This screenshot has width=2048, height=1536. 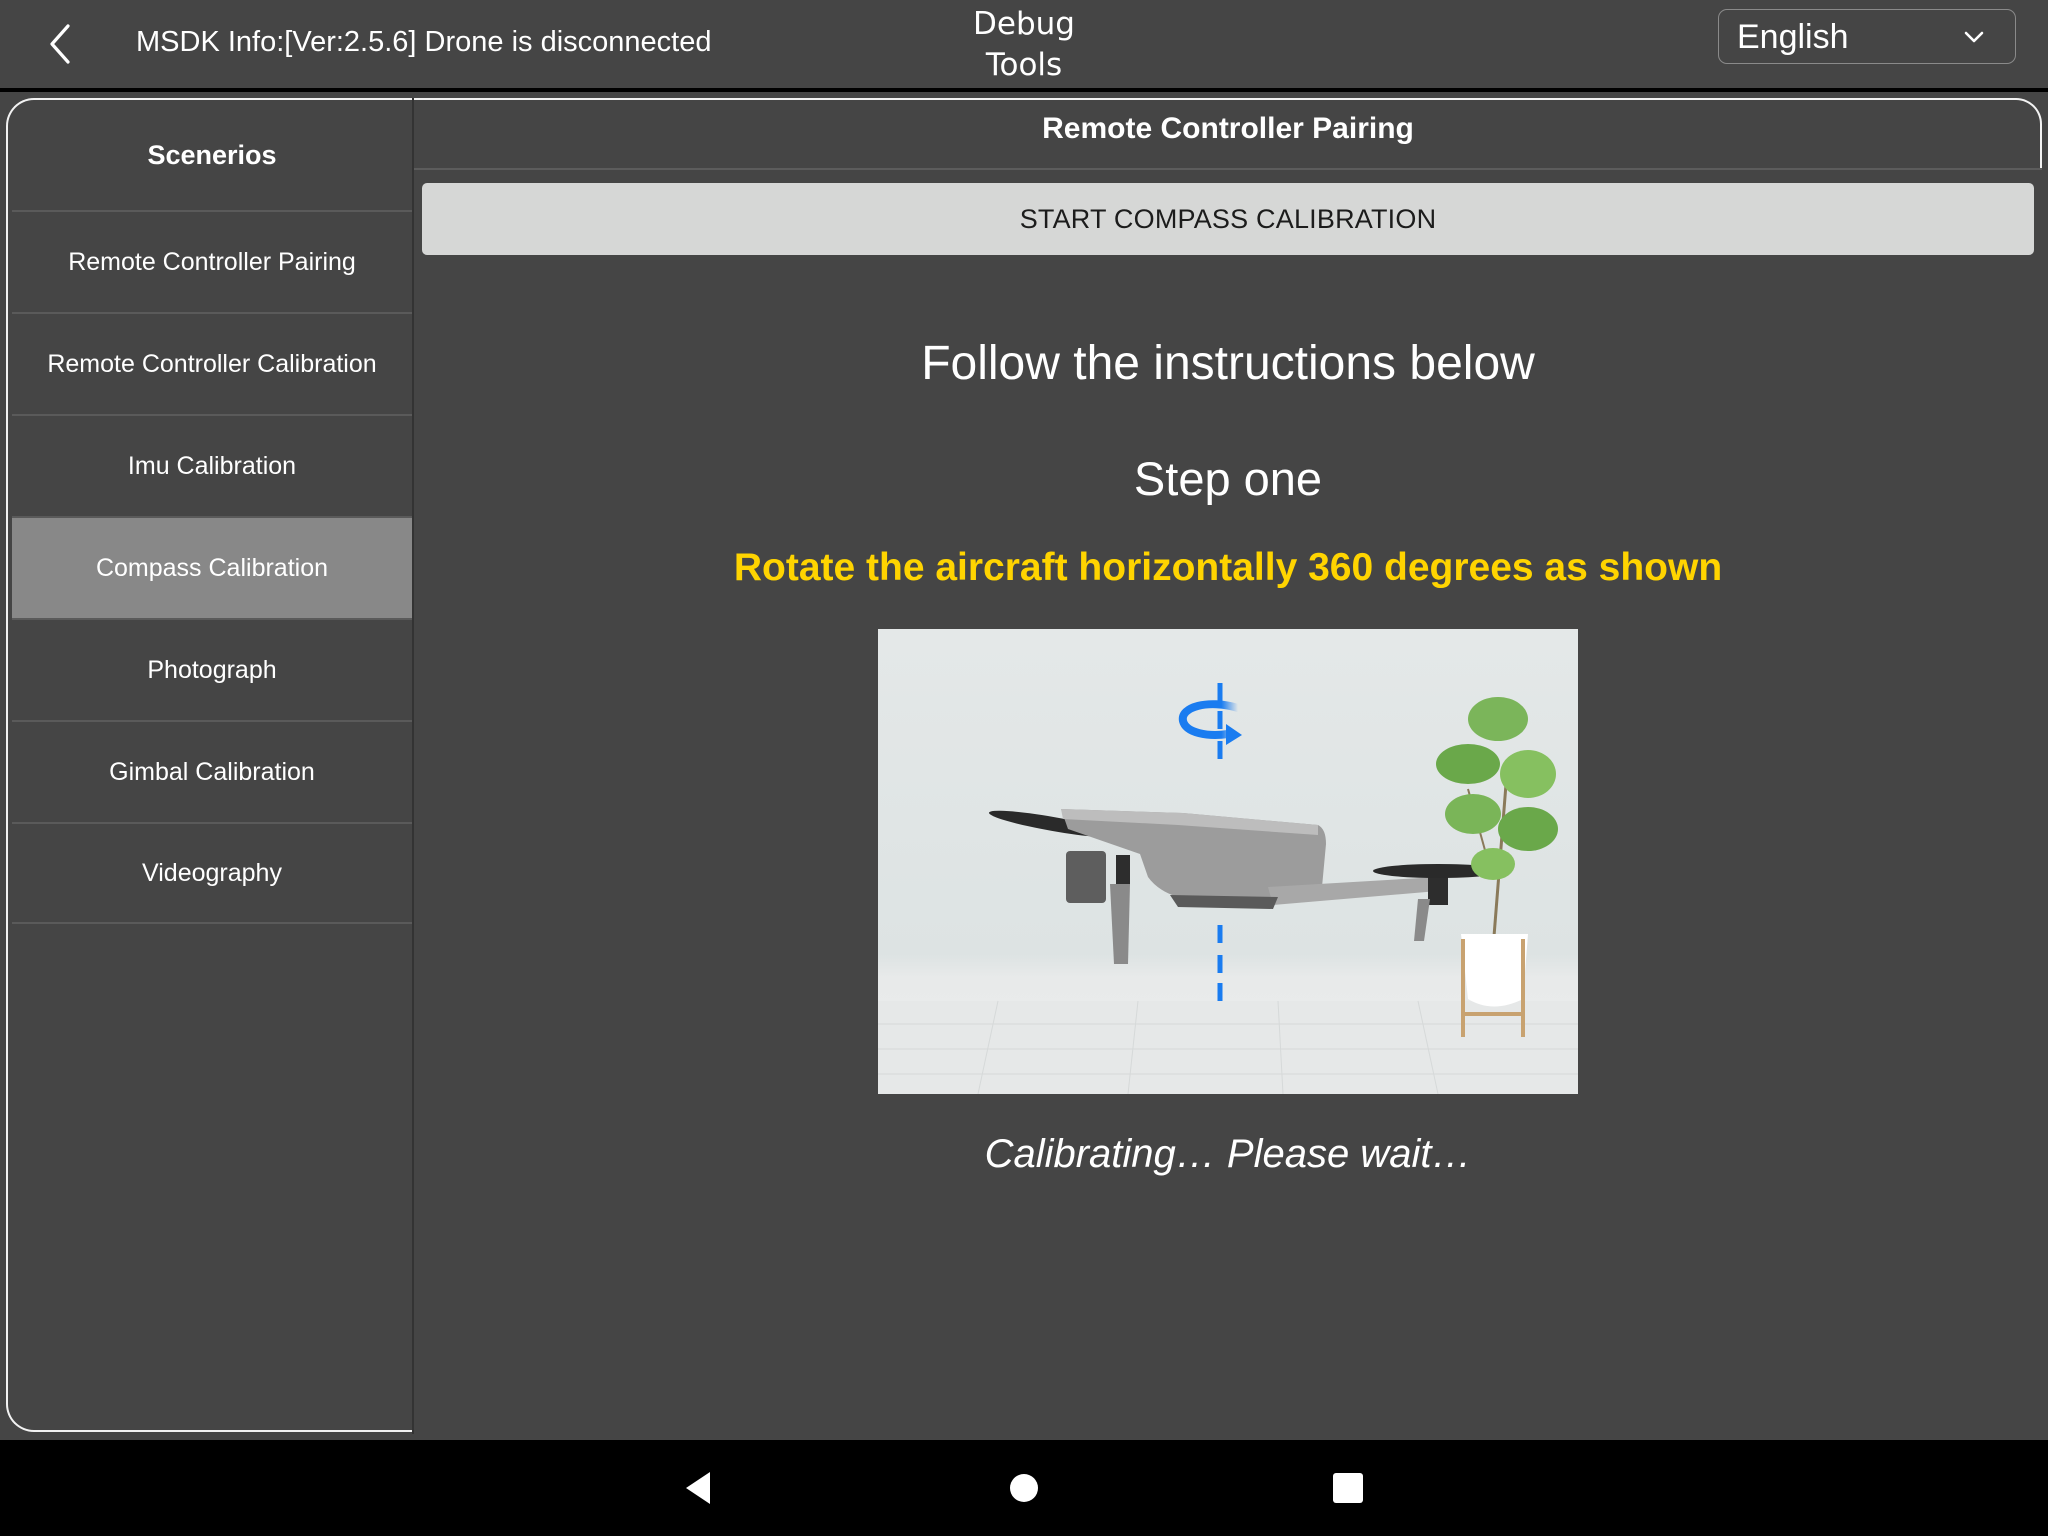 I want to click on sidebar-item-label: Photograph, so click(x=212, y=669).